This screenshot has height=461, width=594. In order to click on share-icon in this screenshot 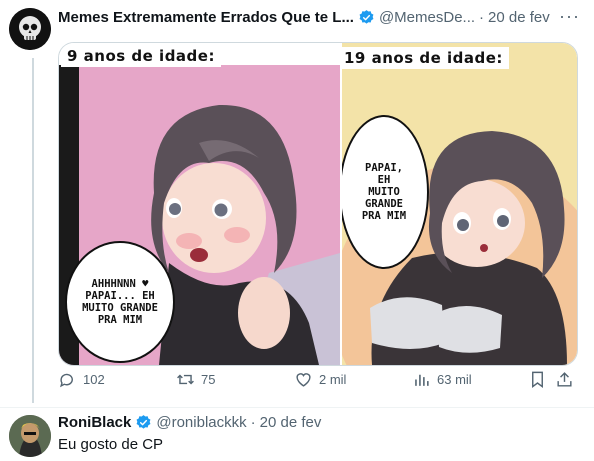, I will do `click(564, 379)`.